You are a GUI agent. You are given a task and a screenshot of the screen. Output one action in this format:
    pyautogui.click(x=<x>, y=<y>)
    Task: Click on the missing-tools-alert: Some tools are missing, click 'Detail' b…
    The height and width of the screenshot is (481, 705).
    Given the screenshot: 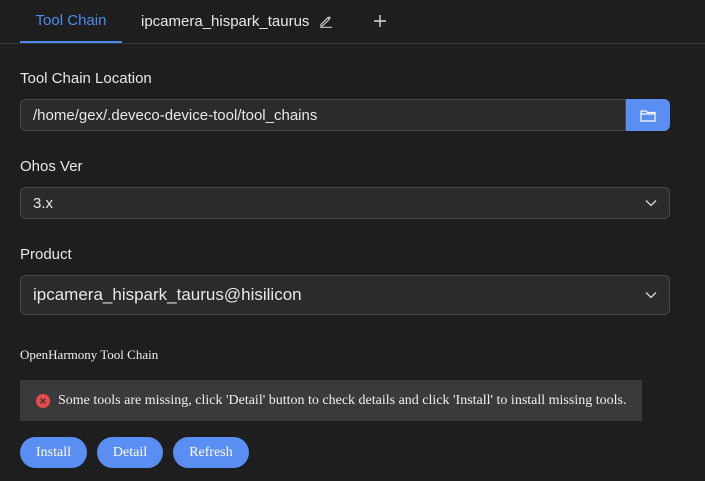 What is the action you would take?
    pyautogui.click(x=331, y=400)
    